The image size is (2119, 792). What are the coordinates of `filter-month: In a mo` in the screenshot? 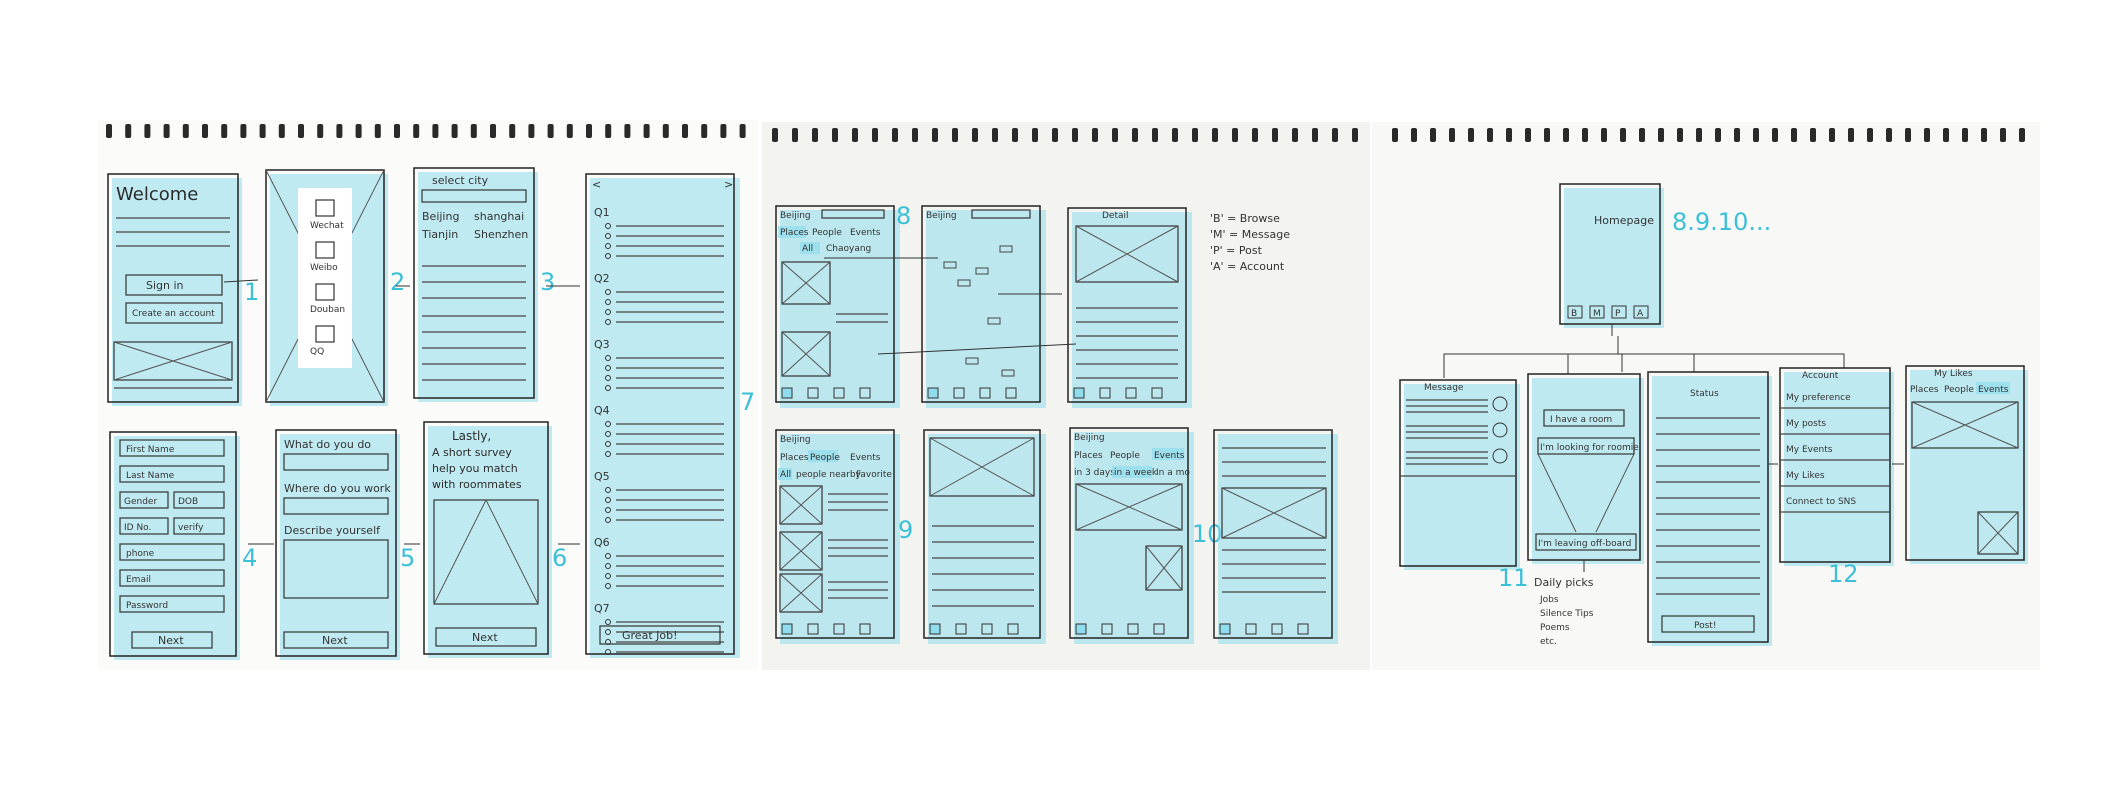 It's located at (1173, 473).